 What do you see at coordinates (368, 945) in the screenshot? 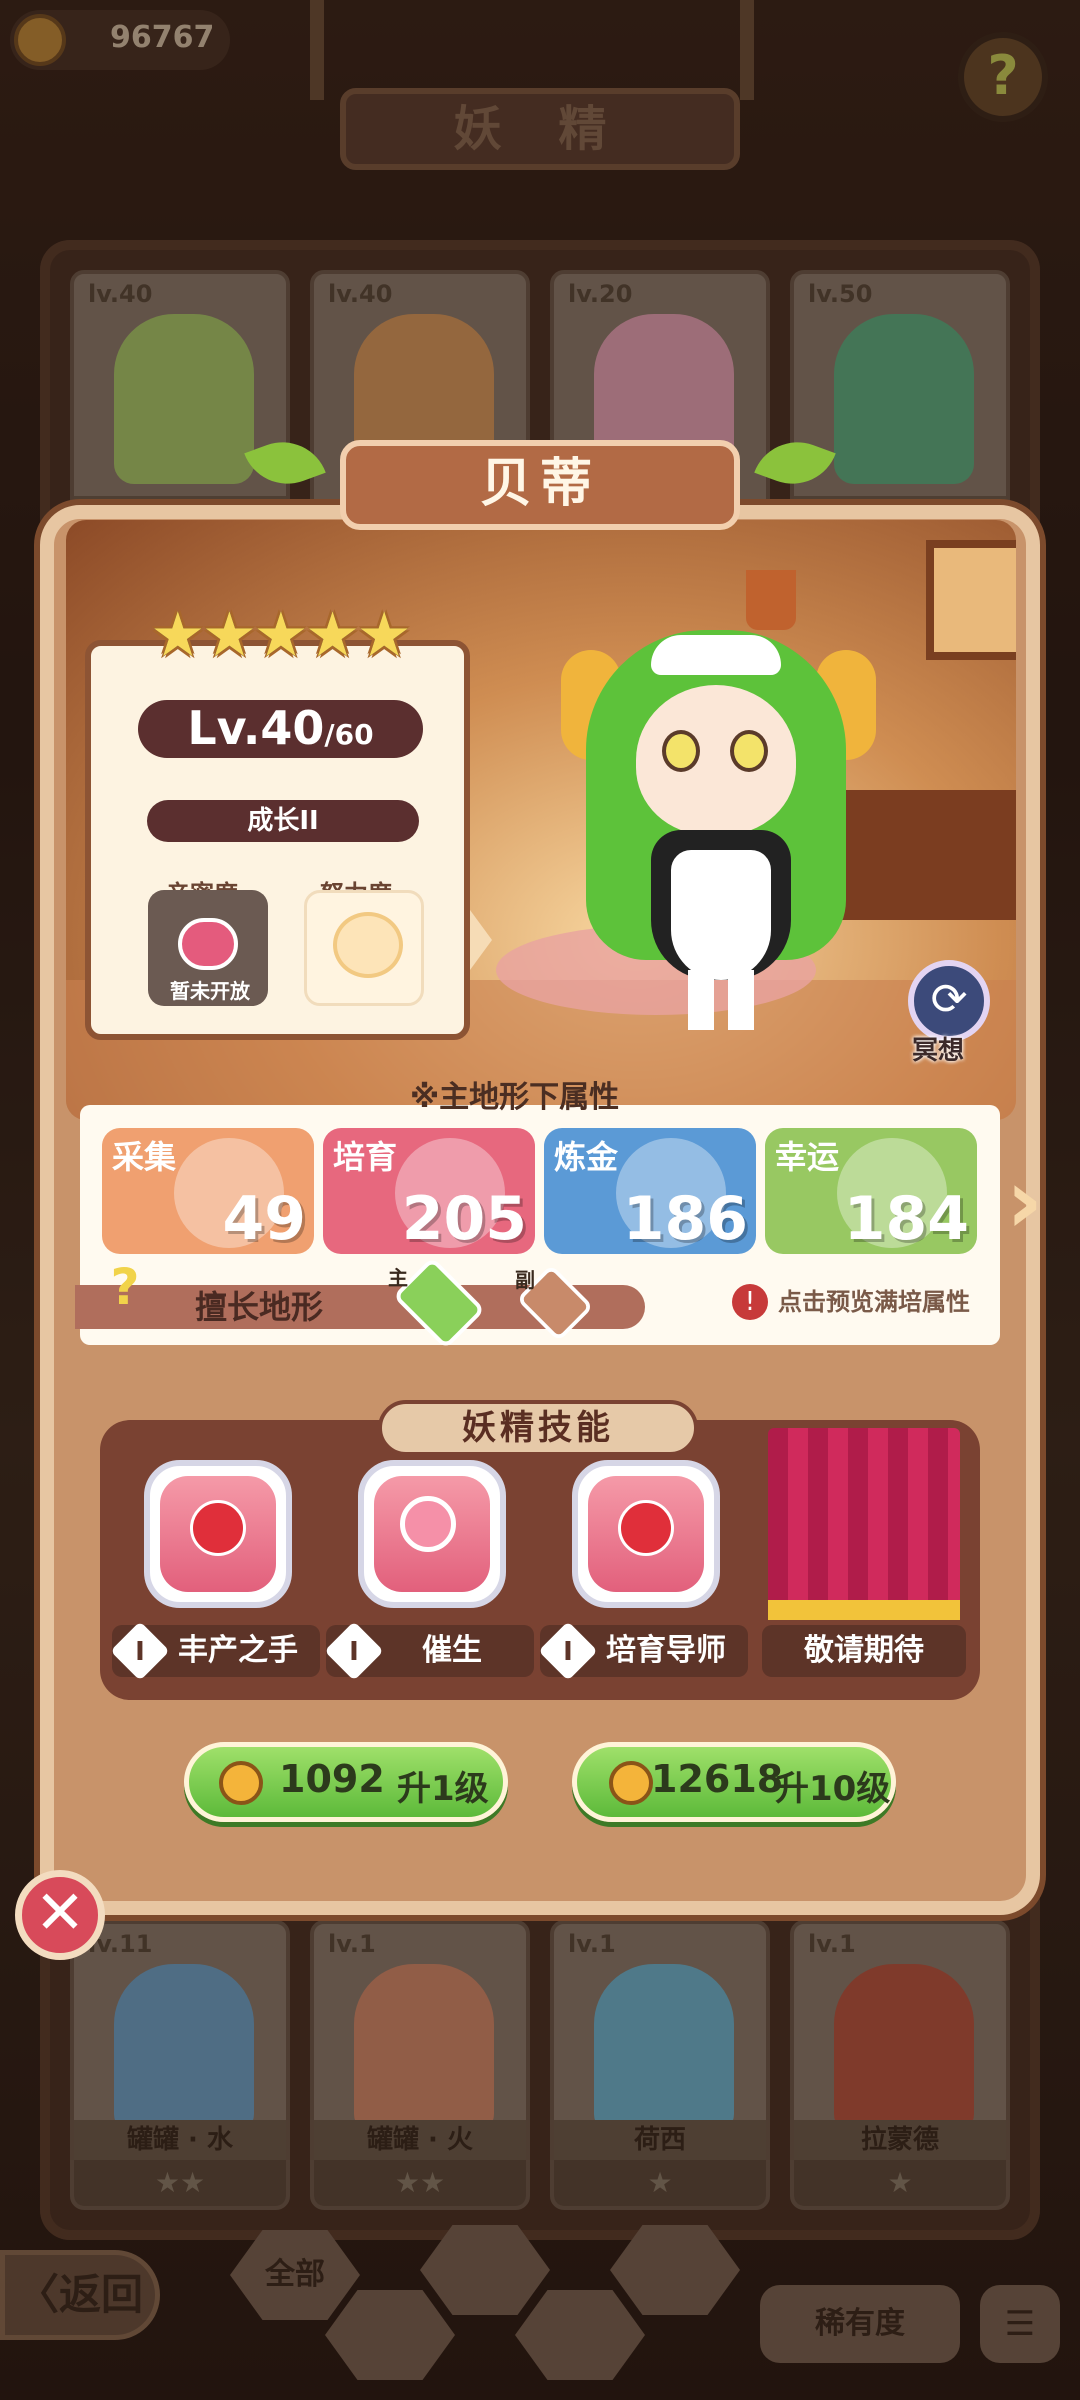
I see `effort-face-icon` at bounding box center [368, 945].